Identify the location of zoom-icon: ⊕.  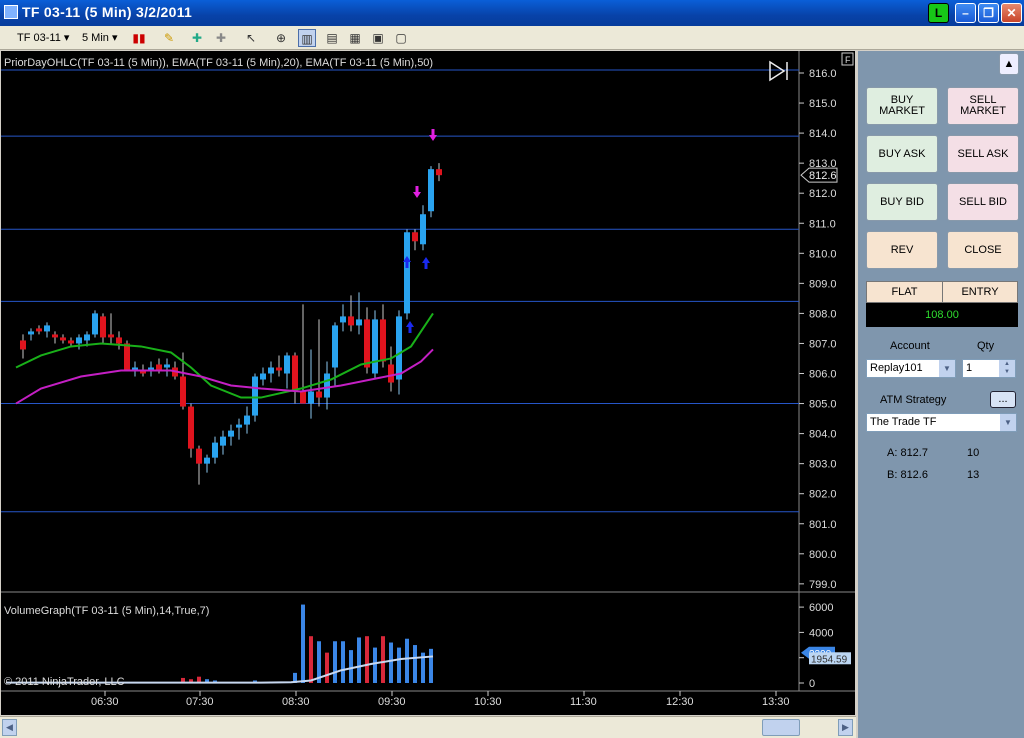
(281, 38).